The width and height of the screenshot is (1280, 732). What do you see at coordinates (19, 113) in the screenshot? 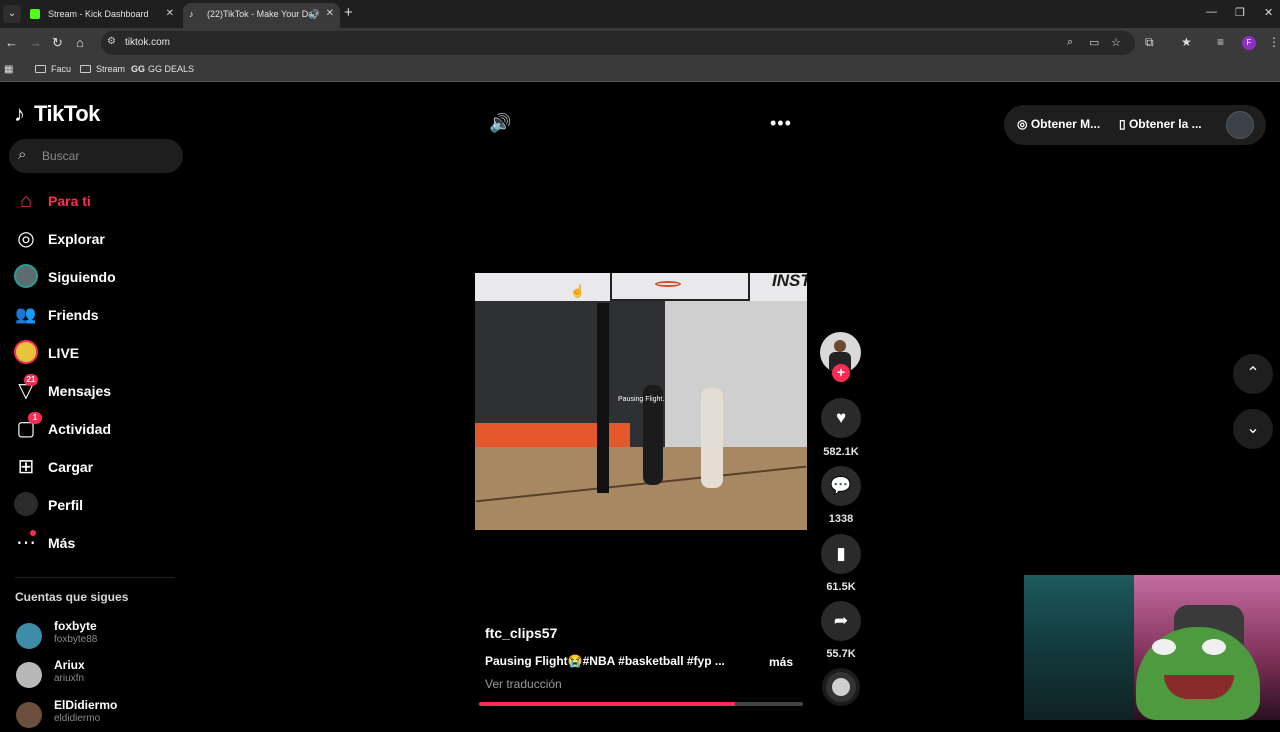
I see `tiktok-note-icon: ♪` at bounding box center [19, 113].